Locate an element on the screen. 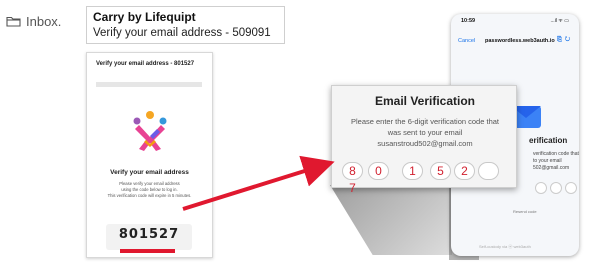 The image size is (592, 267). phone-code-inputs is located at coordinates (556, 188).